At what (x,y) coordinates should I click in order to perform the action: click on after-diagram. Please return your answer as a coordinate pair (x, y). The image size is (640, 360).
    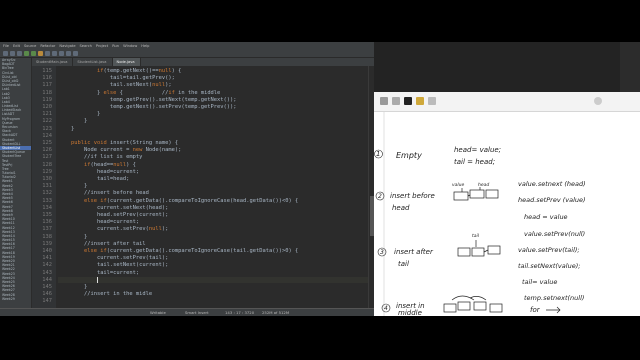
    Looking at the image, I should click on (479, 248).